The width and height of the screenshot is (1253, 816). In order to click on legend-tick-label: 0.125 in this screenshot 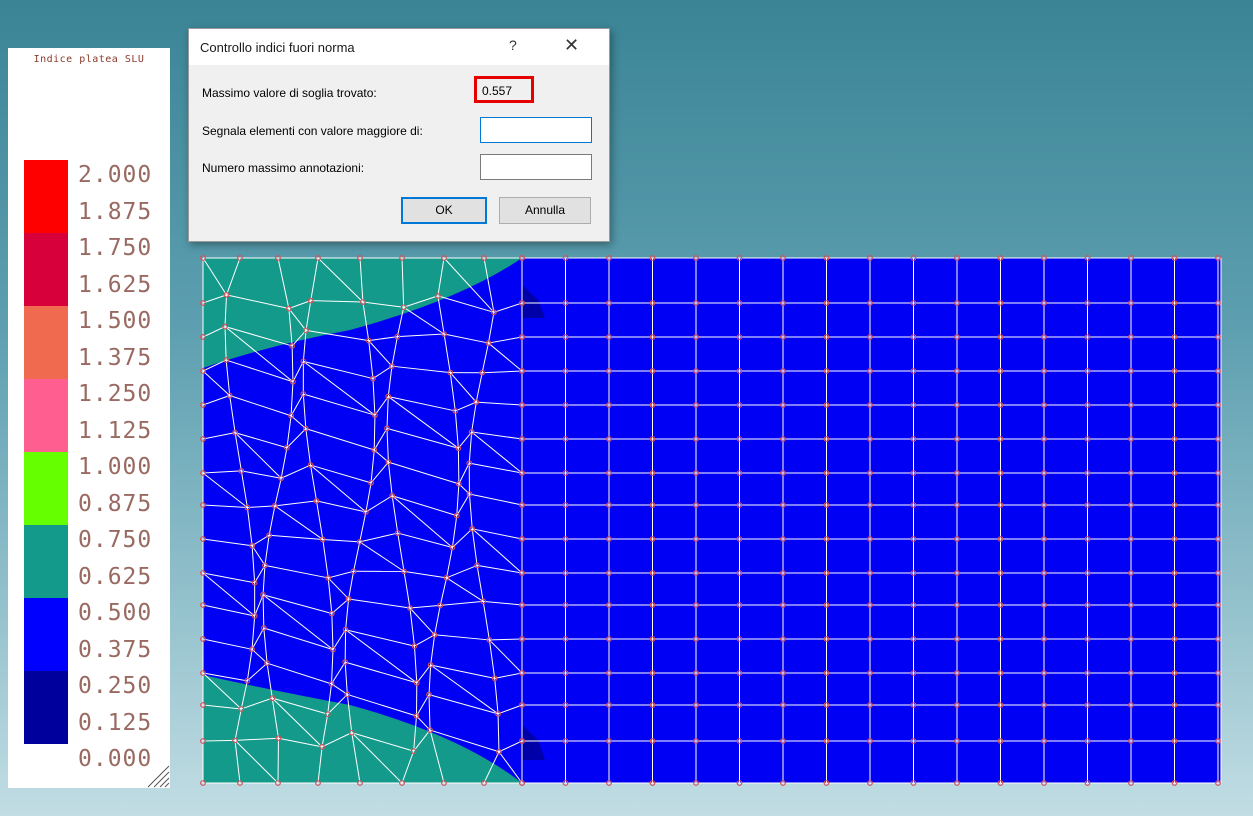, I will do `click(115, 722)`.